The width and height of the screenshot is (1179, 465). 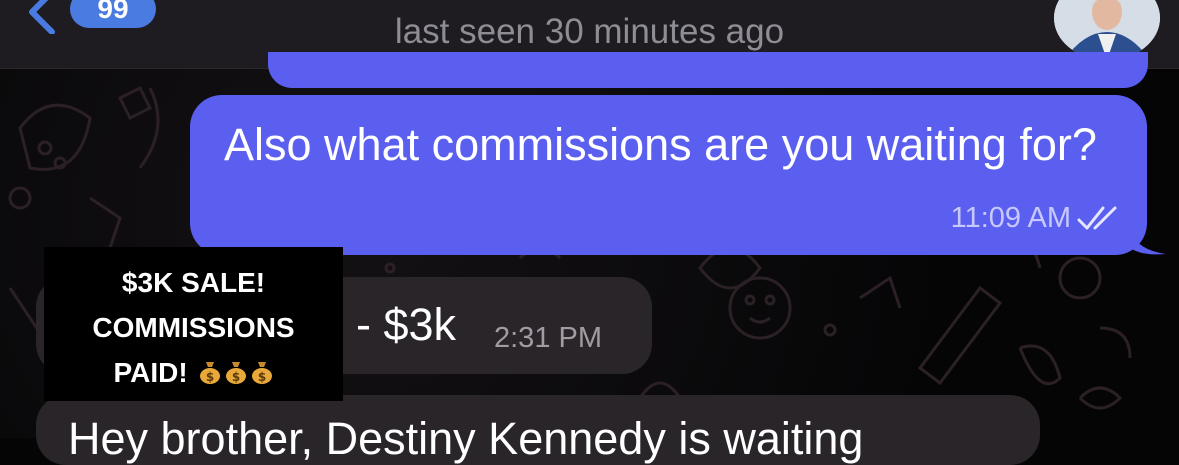 I want to click on message-time: 11:09 AM, so click(x=1010, y=218).